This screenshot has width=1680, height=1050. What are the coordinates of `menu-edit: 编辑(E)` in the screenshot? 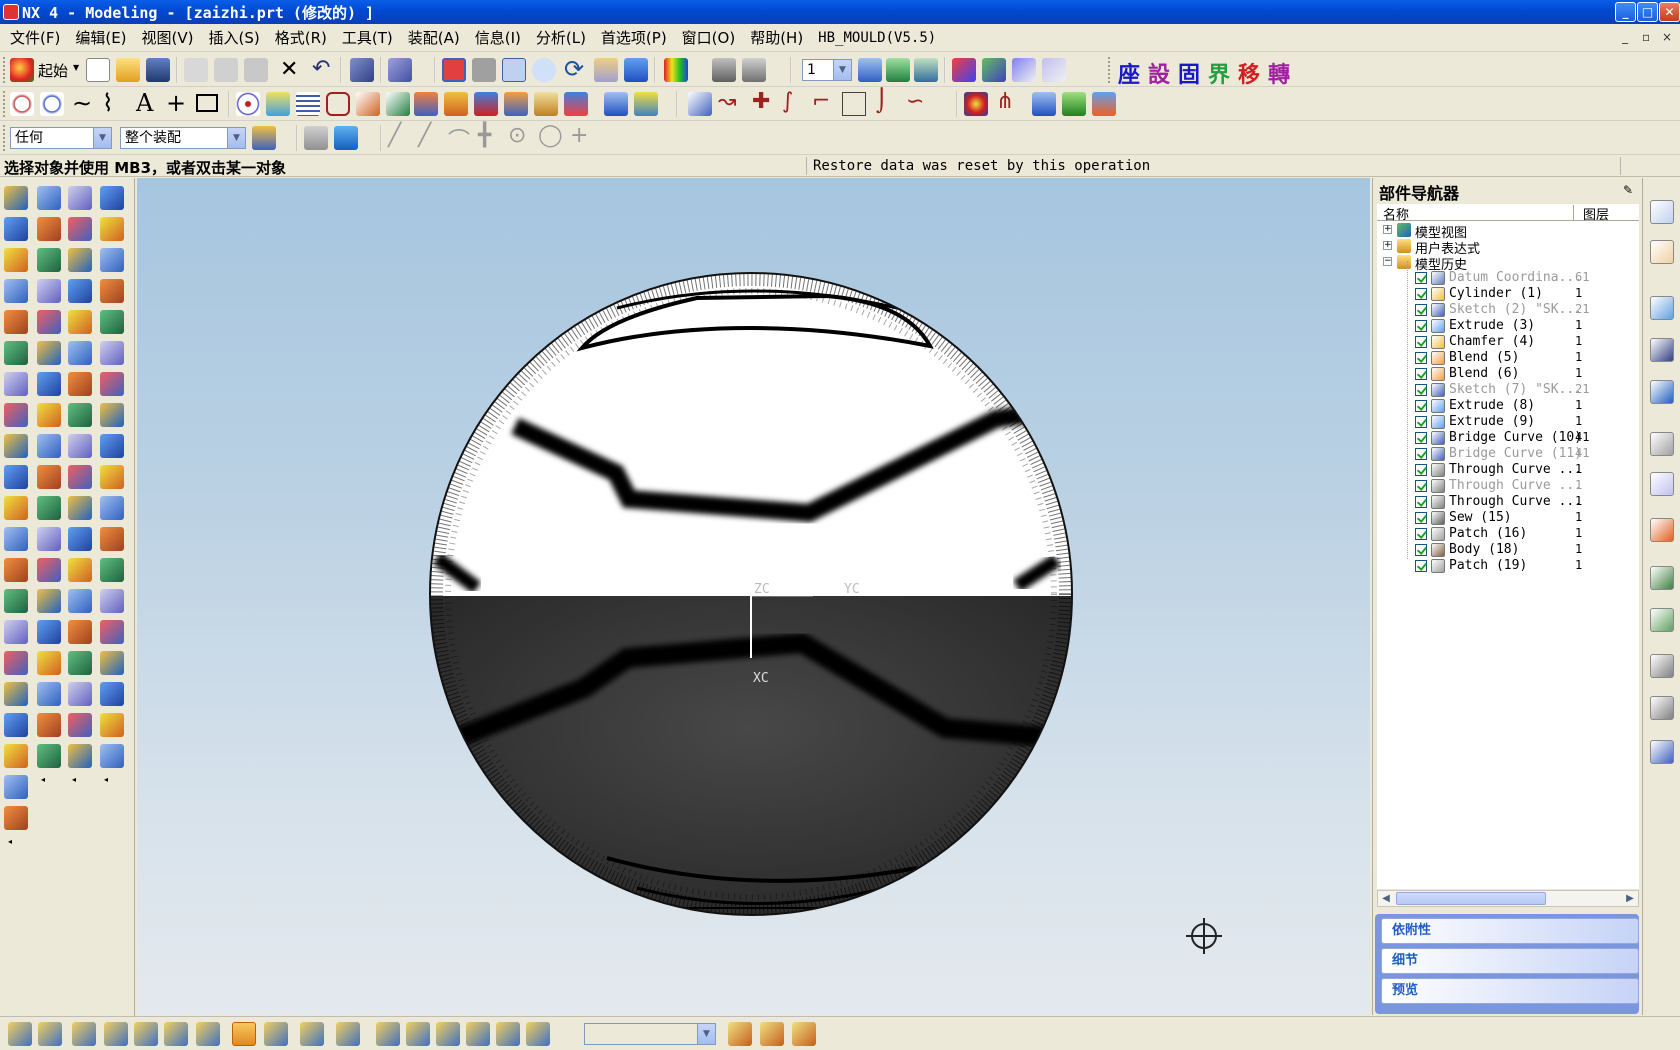 It's located at (100, 37).